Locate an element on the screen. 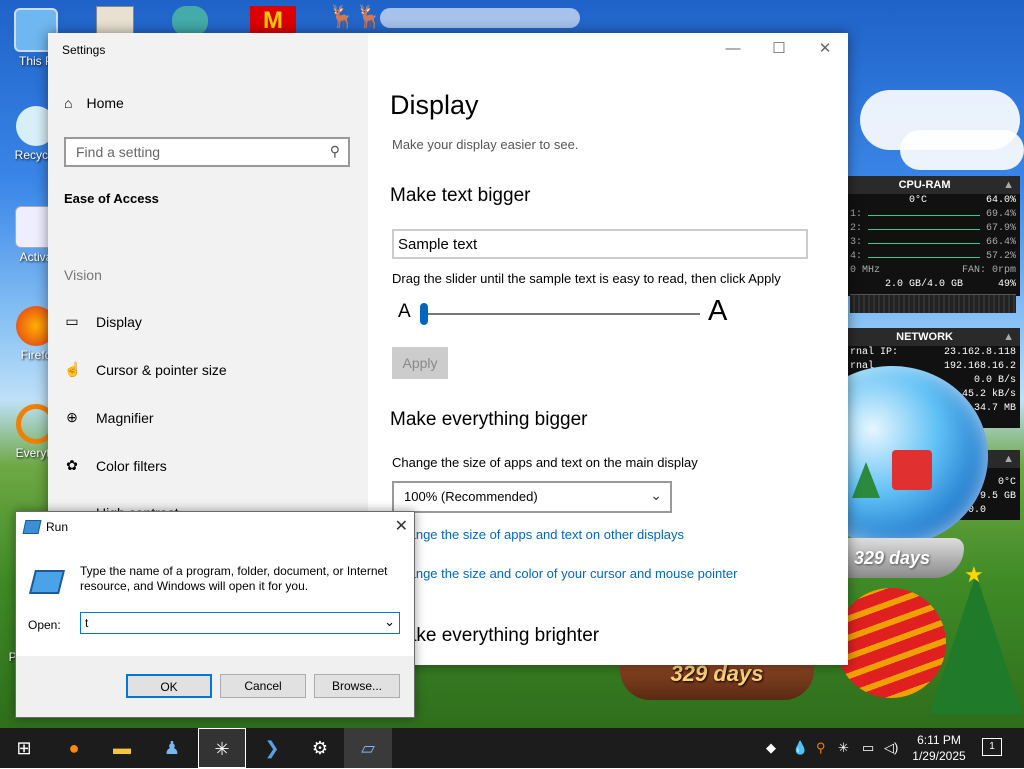 The height and width of the screenshot is (769, 1024). network-icon: ▭ is located at coordinates (868, 748).